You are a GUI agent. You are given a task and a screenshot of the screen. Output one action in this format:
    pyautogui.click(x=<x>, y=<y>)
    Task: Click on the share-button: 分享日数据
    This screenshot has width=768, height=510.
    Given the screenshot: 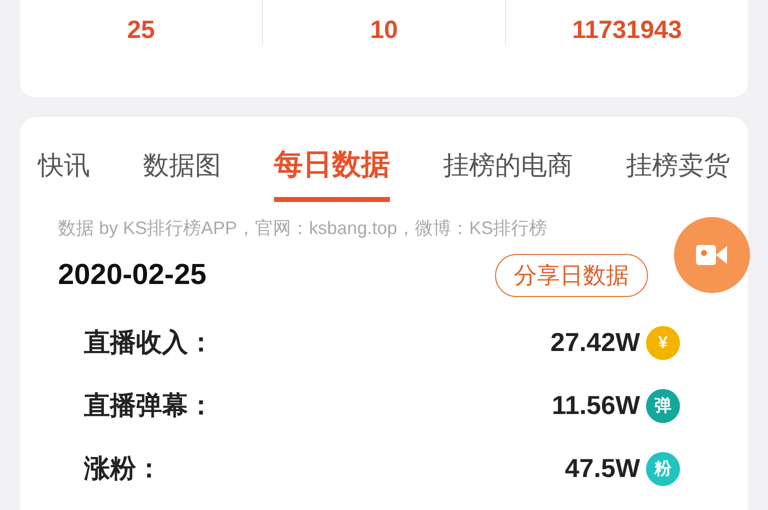 What is the action you would take?
    pyautogui.click(x=571, y=275)
    